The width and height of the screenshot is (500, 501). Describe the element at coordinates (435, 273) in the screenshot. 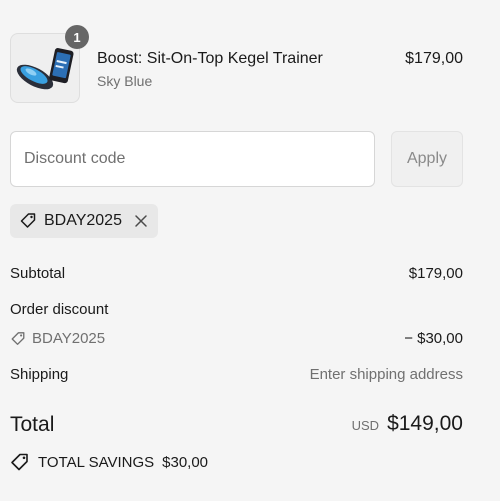

I see `subtotal-value: $179,00` at that location.